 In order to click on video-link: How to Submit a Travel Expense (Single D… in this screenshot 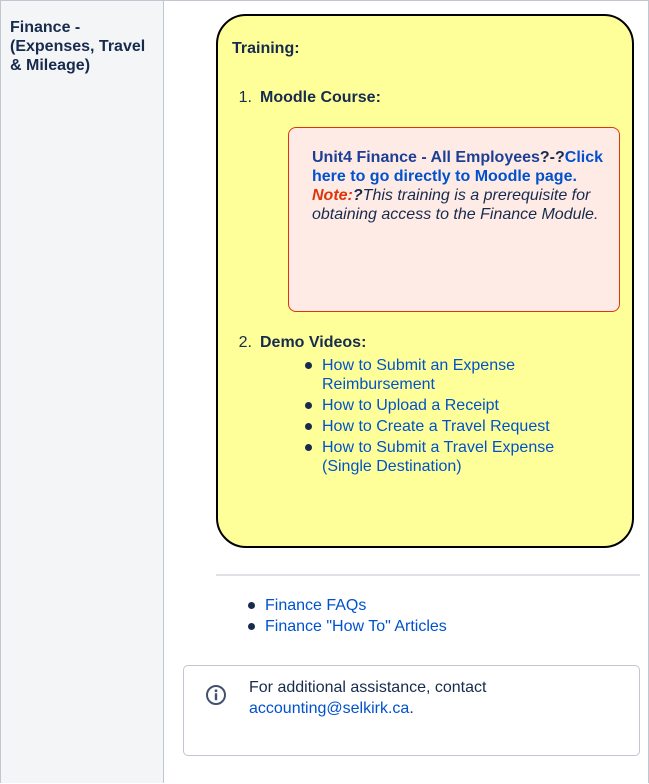, I will do `click(438, 457)`.